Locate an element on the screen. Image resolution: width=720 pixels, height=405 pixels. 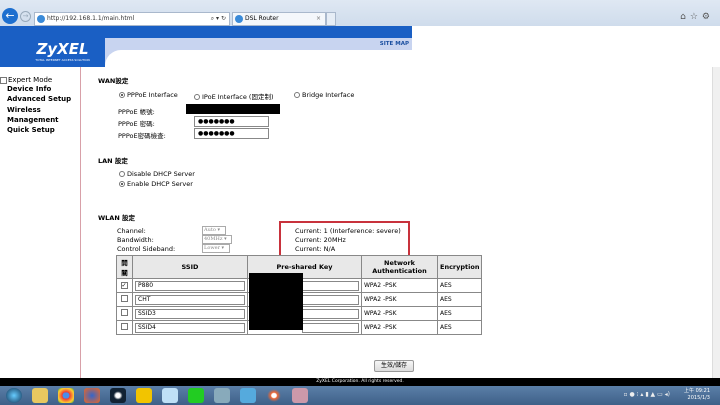
lan-title: LAN 設定 is located at coordinates (113, 161).